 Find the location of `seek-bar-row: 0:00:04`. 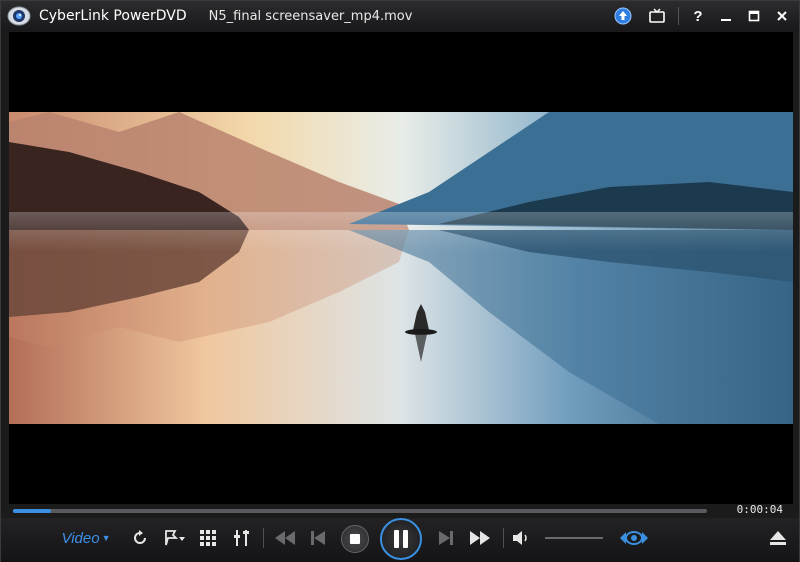

seek-bar-row: 0:00:04 is located at coordinates (400, 510).